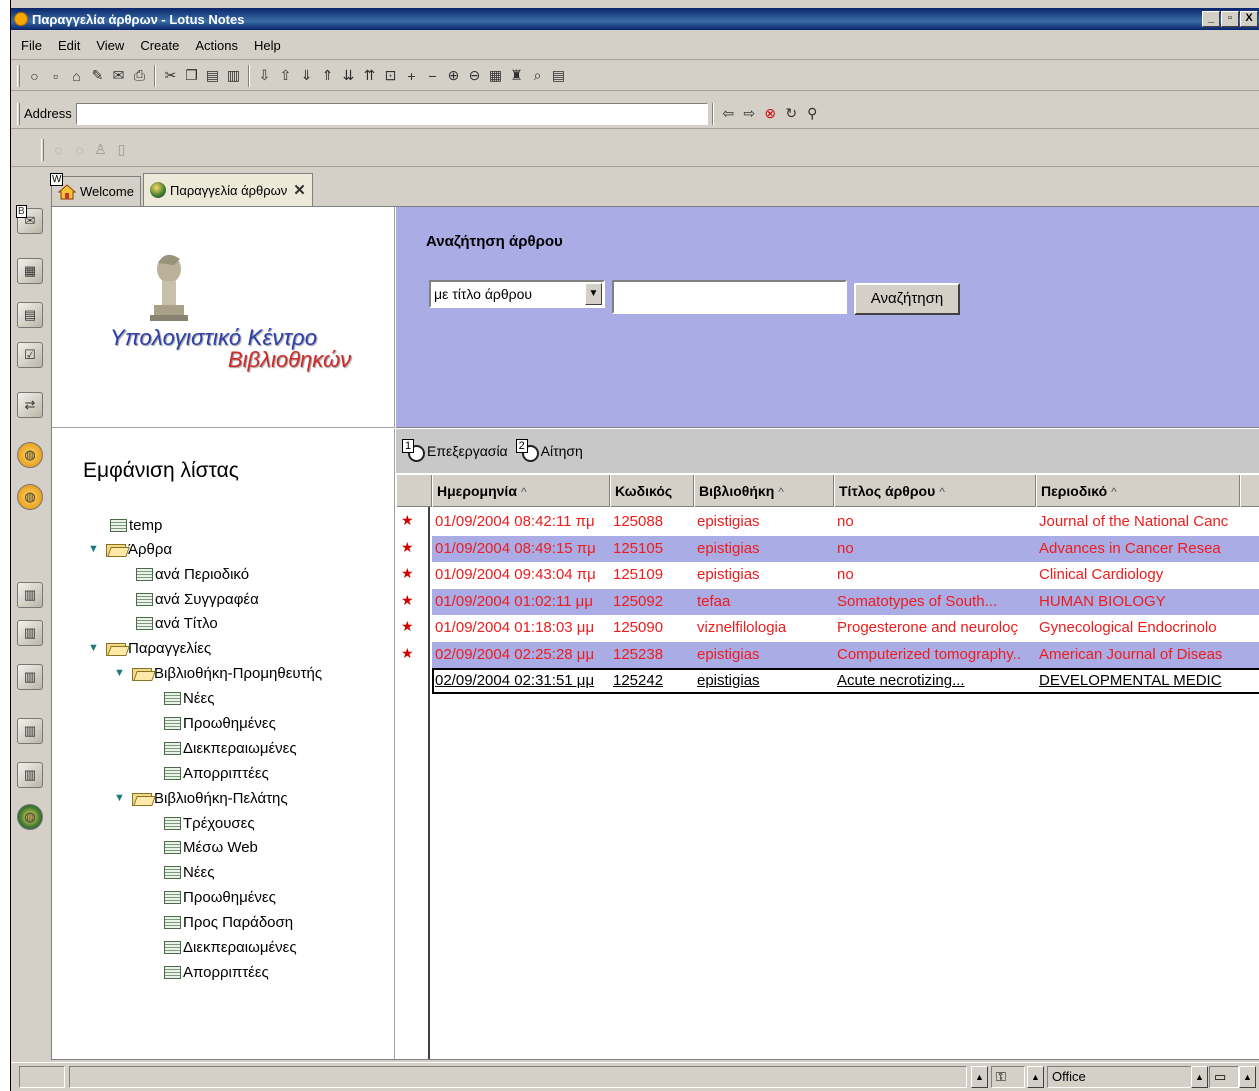  What do you see at coordinates (432, 75) in the screenshot?
I see `collapse-icon: −` at bounding box center [432, 75].